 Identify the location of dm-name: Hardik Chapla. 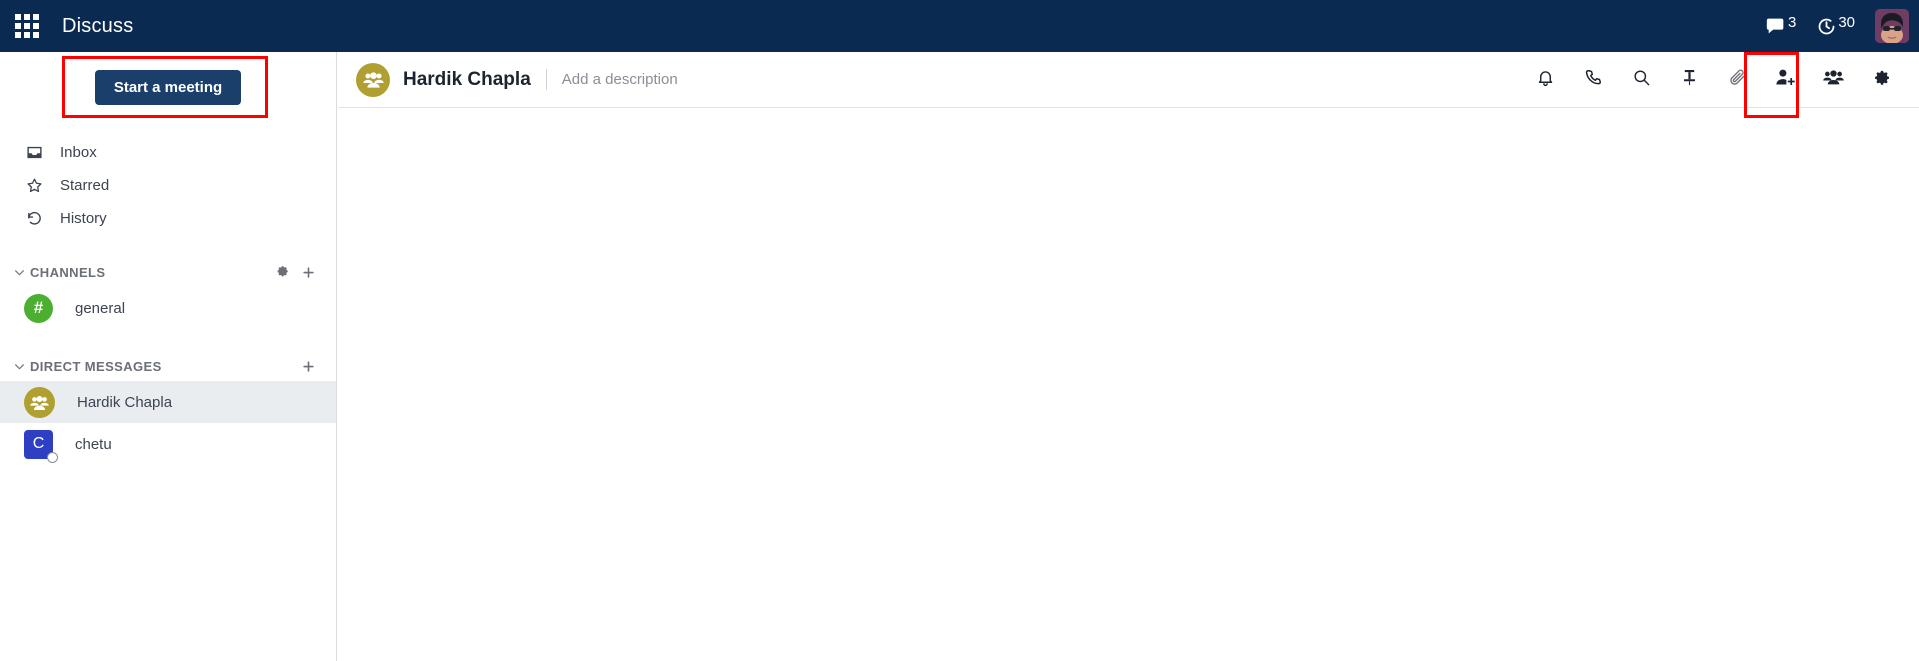
(125, 402).